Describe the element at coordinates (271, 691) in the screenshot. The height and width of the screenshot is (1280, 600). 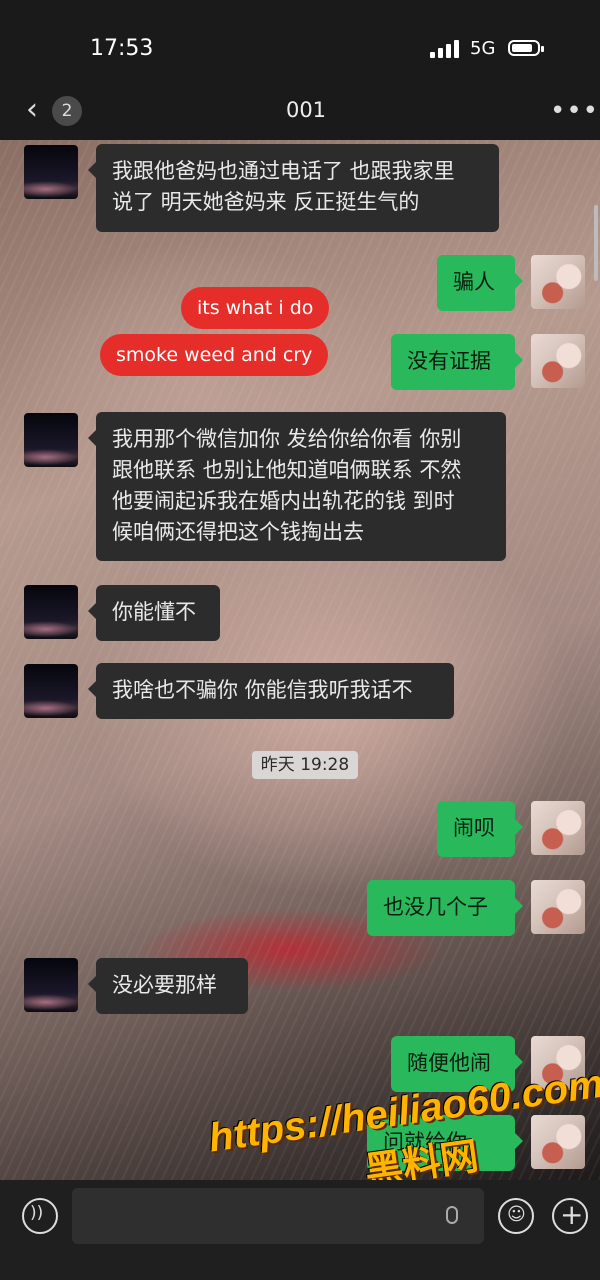
I see `message-bubble-incoming: 我啥也不骗你 你能信我听我话不` at that location.